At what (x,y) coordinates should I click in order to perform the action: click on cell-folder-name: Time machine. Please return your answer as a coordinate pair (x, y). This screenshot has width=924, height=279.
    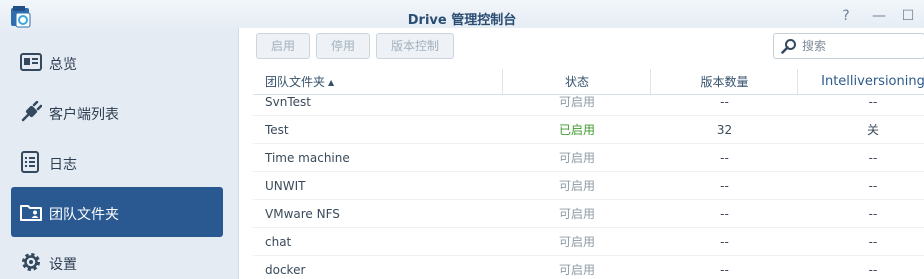
    Looking at the image, I should click on (307, 158).